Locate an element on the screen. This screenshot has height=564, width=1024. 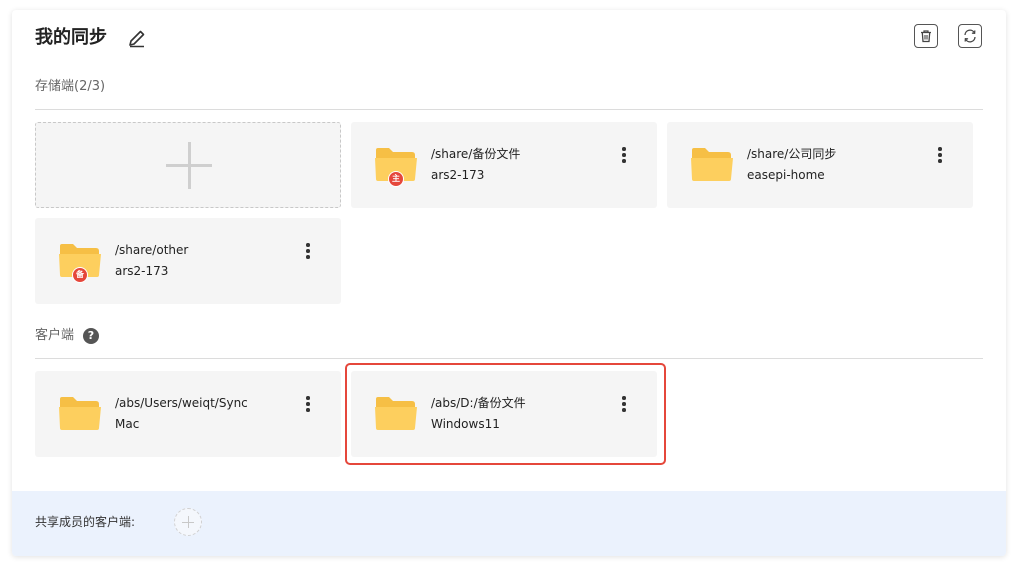
storage-path: /share/公司同步 is located at coordinates (792, 154).